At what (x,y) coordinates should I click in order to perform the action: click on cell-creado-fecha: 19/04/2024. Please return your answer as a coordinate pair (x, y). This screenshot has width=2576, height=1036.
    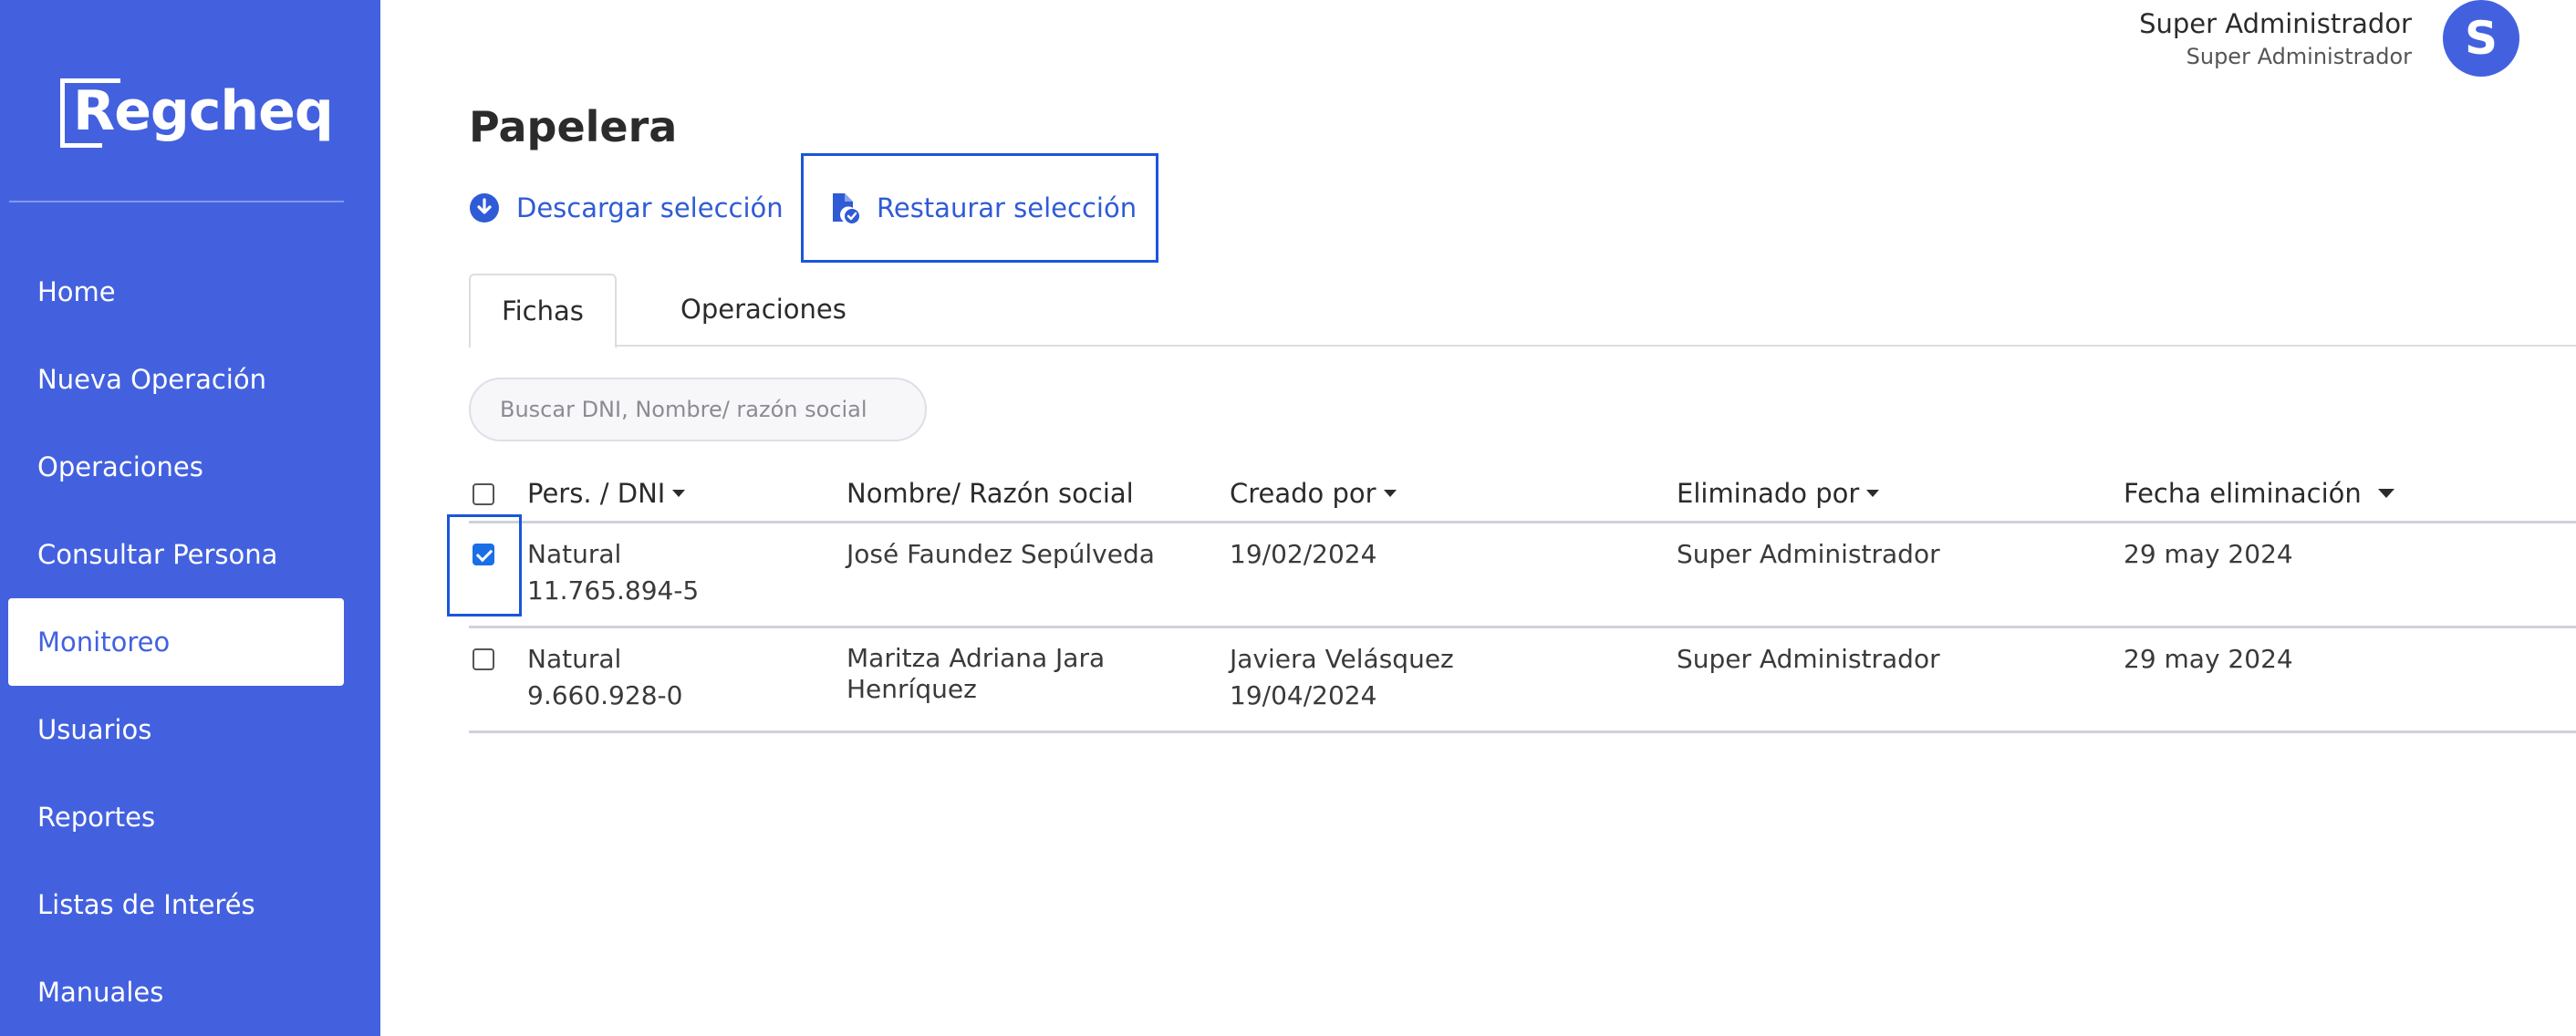
    Looking at the image, I should click on (1303, 695).